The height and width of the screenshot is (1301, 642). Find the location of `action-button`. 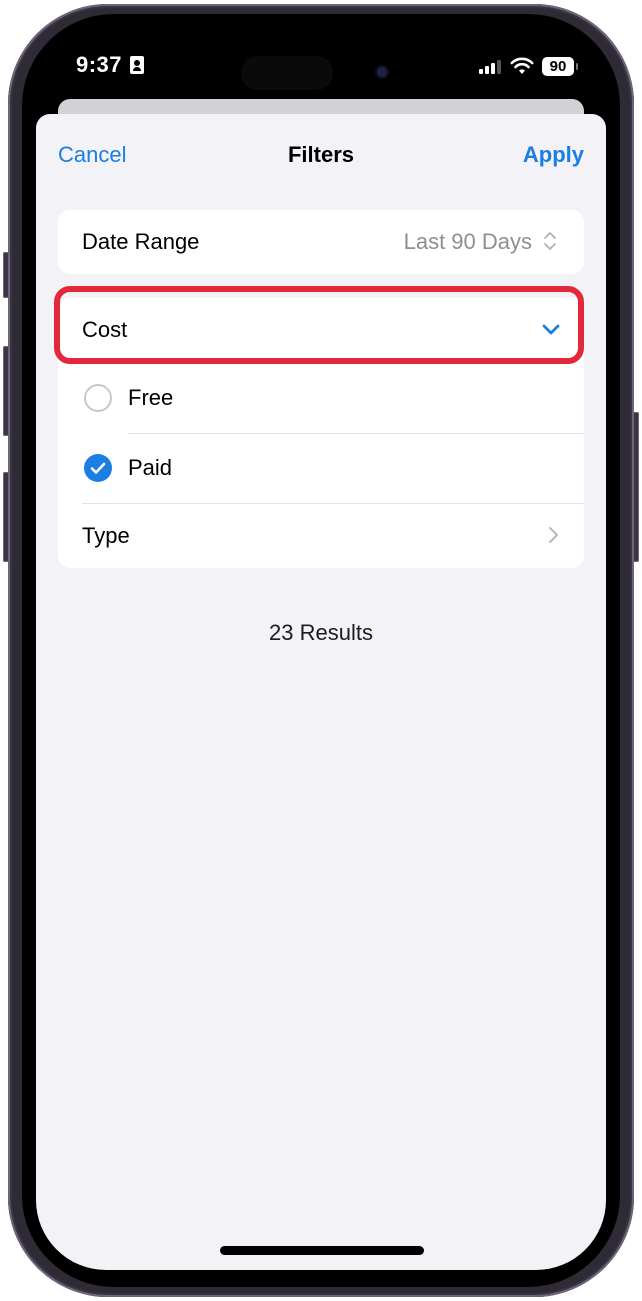

action-button is located at coordinates (6, 275).